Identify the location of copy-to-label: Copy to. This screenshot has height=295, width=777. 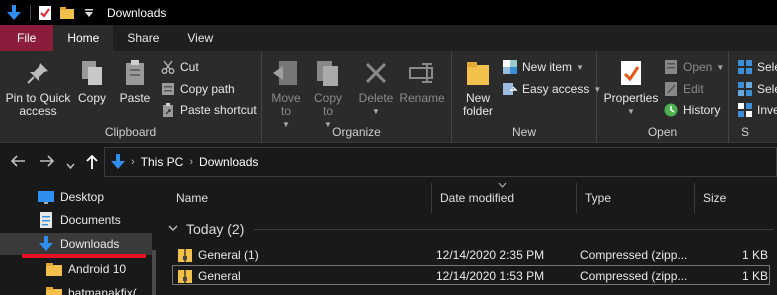
(327, 104).